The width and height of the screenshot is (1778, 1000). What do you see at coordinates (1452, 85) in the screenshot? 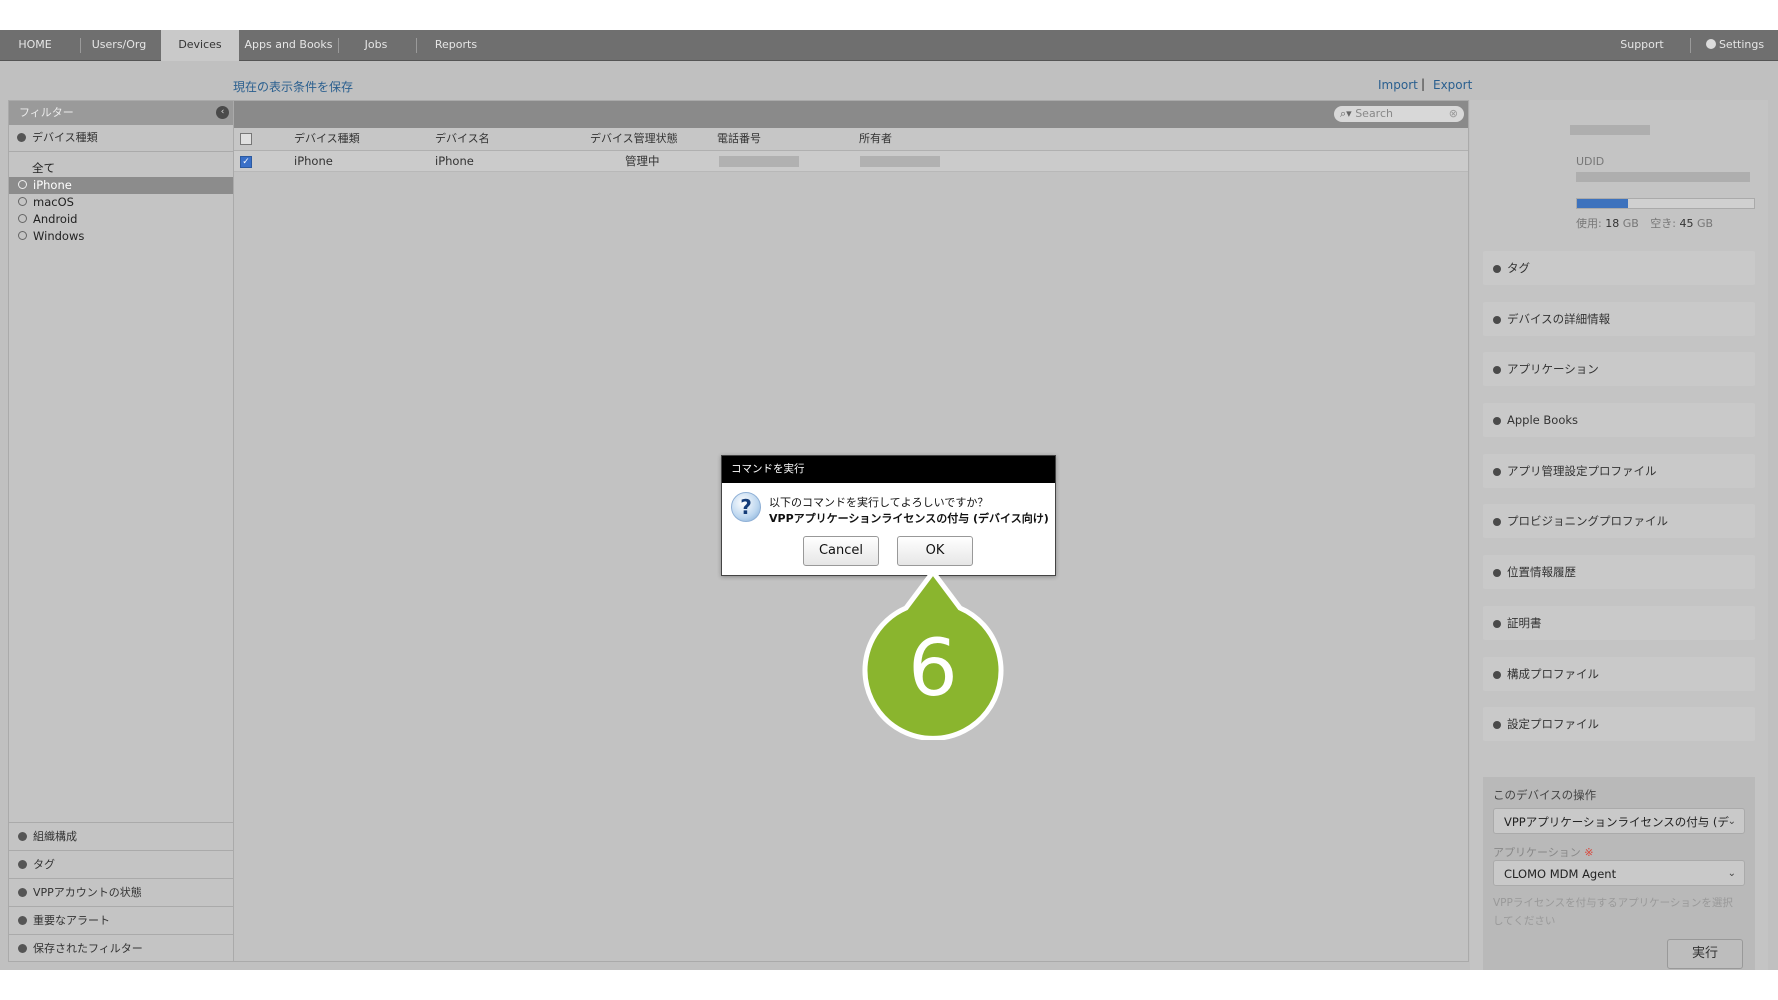
I see `export-link: Export` at bounding box center [1452, 85].